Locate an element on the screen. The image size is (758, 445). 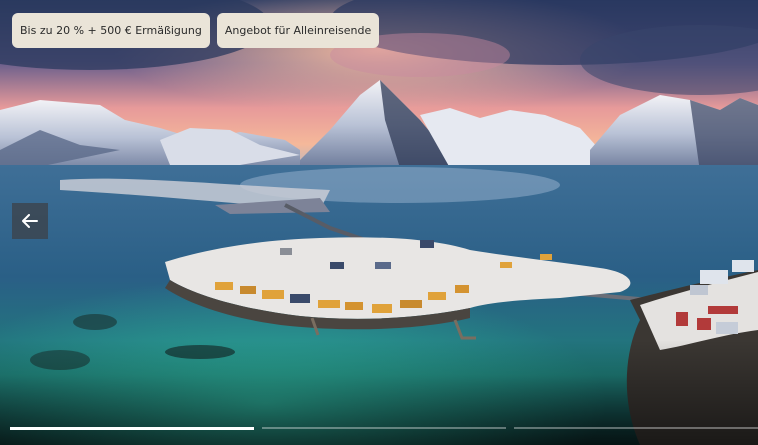
solo-traveler-badge: Angebot für Alleinreisende is located at coordinates (298, 30).